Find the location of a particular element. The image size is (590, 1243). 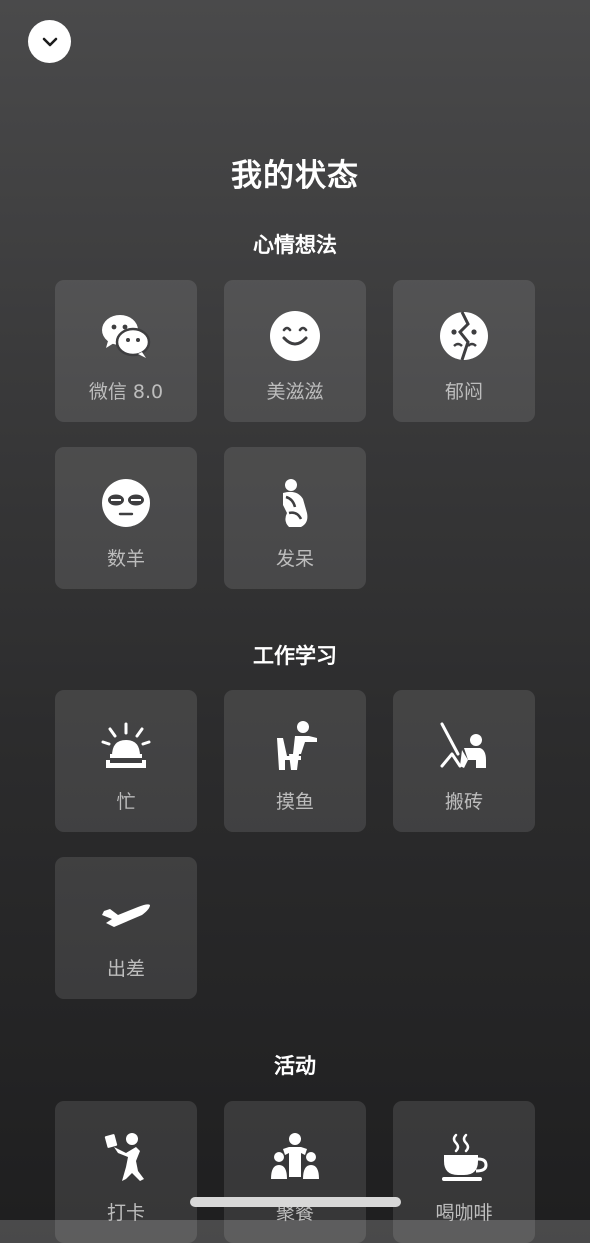

status-label: 微信 8.0 is located at coordinates (126, 392).